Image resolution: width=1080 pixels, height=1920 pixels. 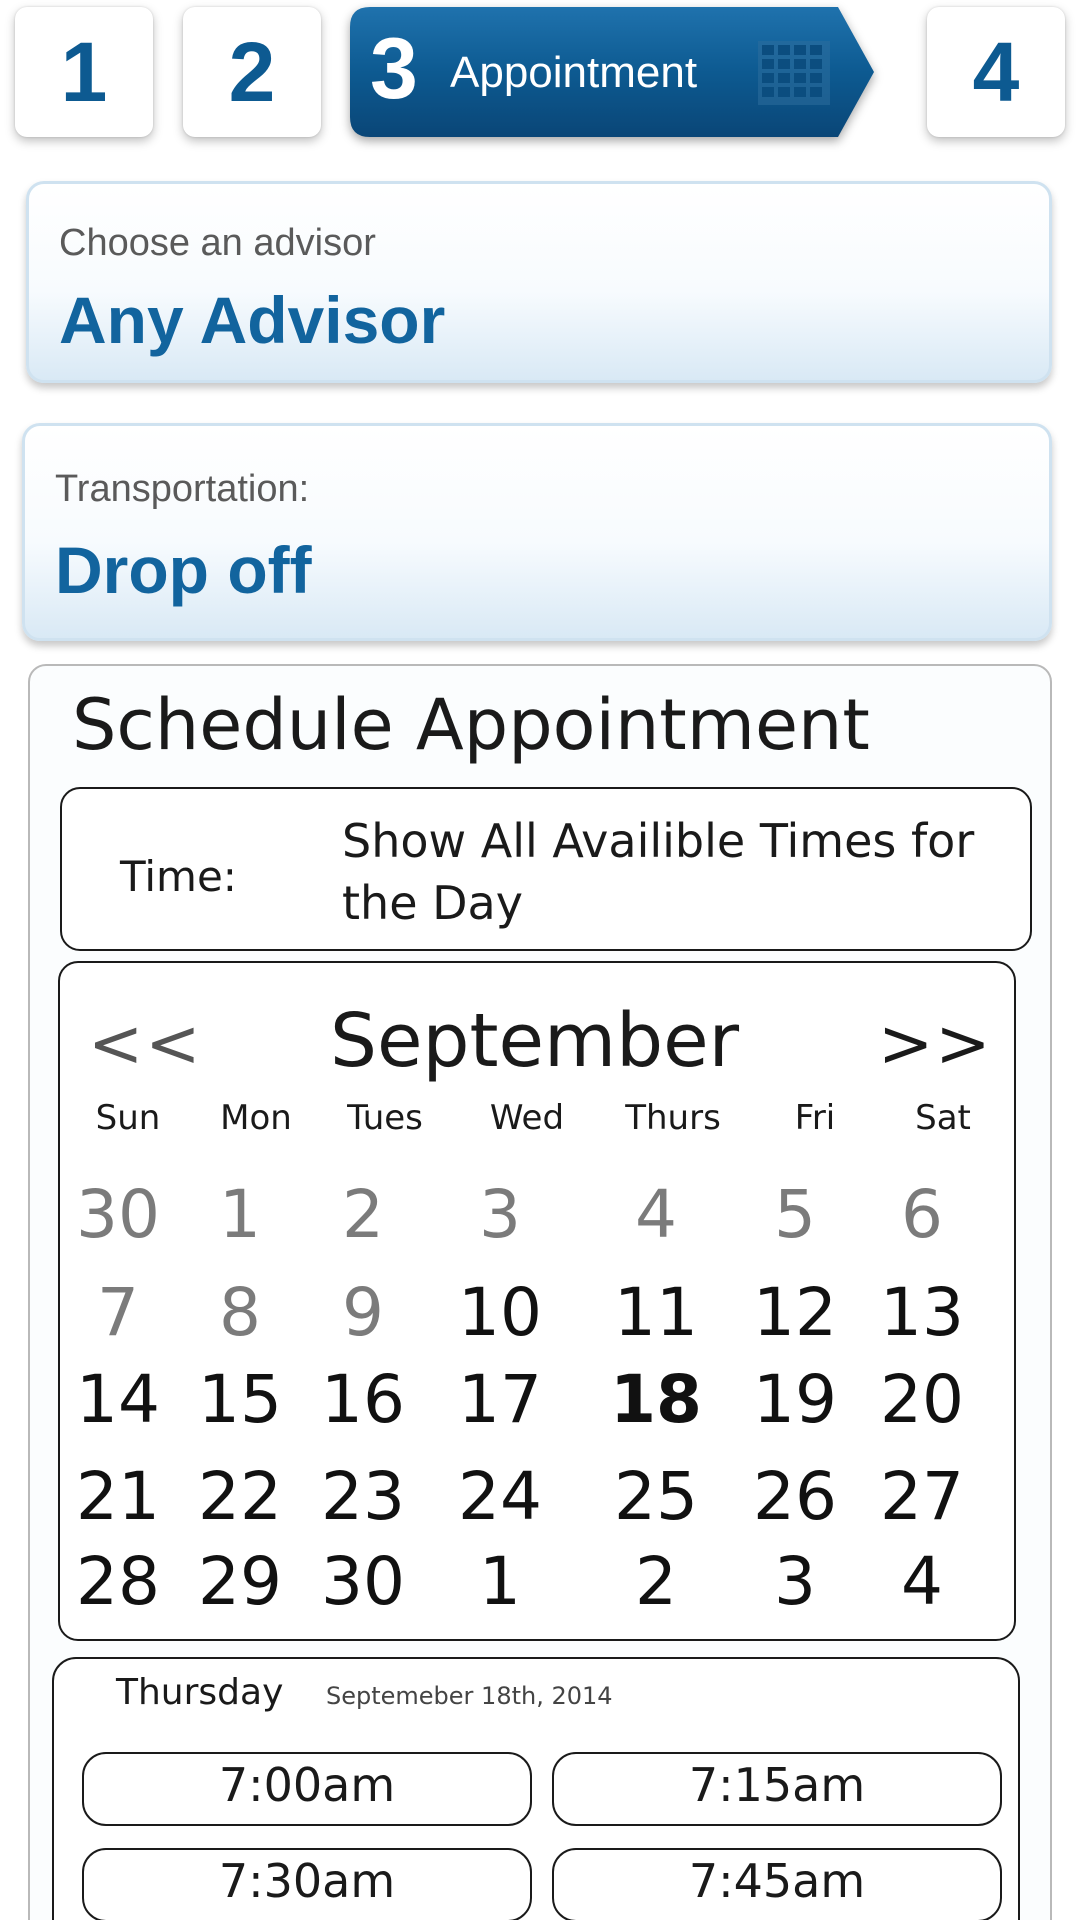 I want to click on transportation-value: Drop off, so click(x=183, y=570).